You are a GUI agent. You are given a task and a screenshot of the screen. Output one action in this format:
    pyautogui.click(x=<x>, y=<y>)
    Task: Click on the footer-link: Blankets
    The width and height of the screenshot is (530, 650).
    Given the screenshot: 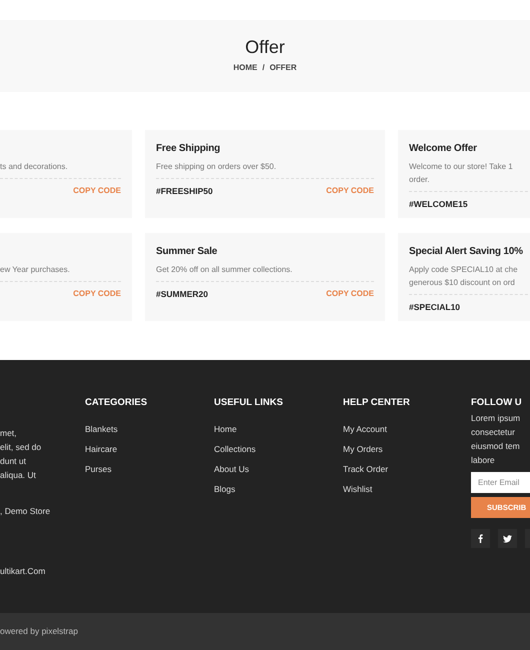 What is the action you would take?
    pyautogui.click(x=149, y=429)
    